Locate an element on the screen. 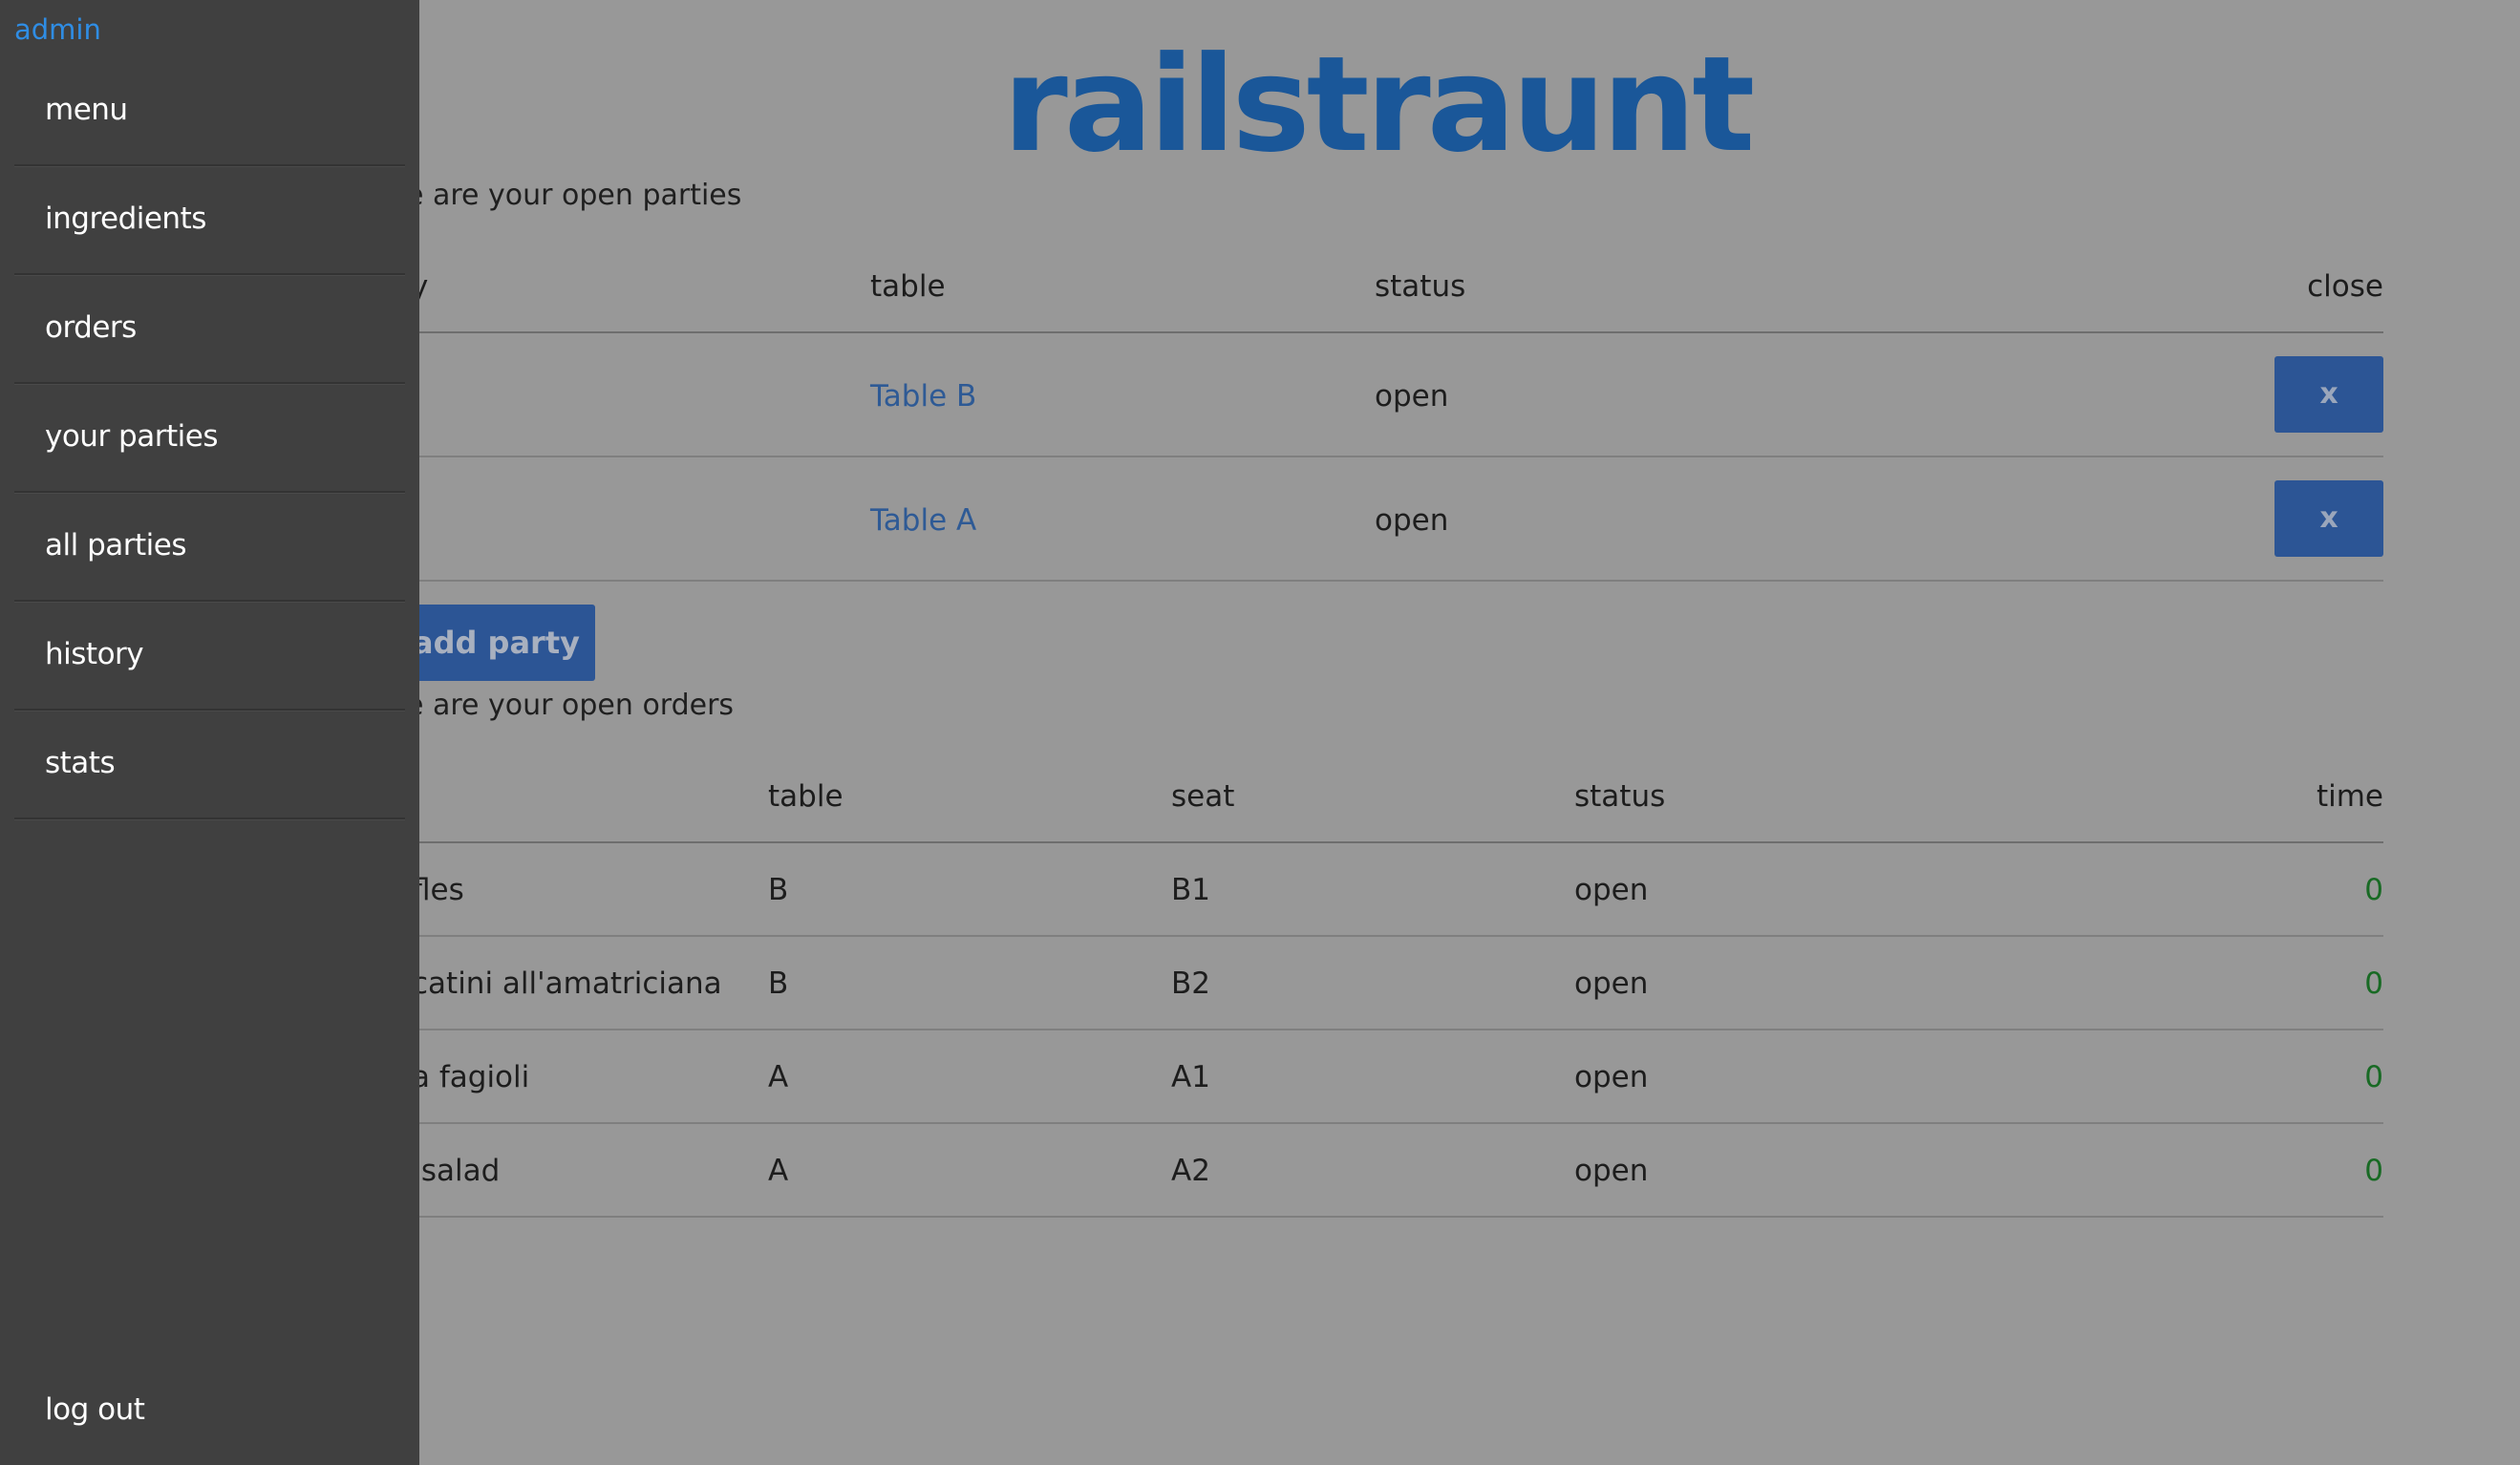 The height and width of the screenshot is (1465, 2520). nav-item-your-parties: your parties is located at coordinates (209, 438).